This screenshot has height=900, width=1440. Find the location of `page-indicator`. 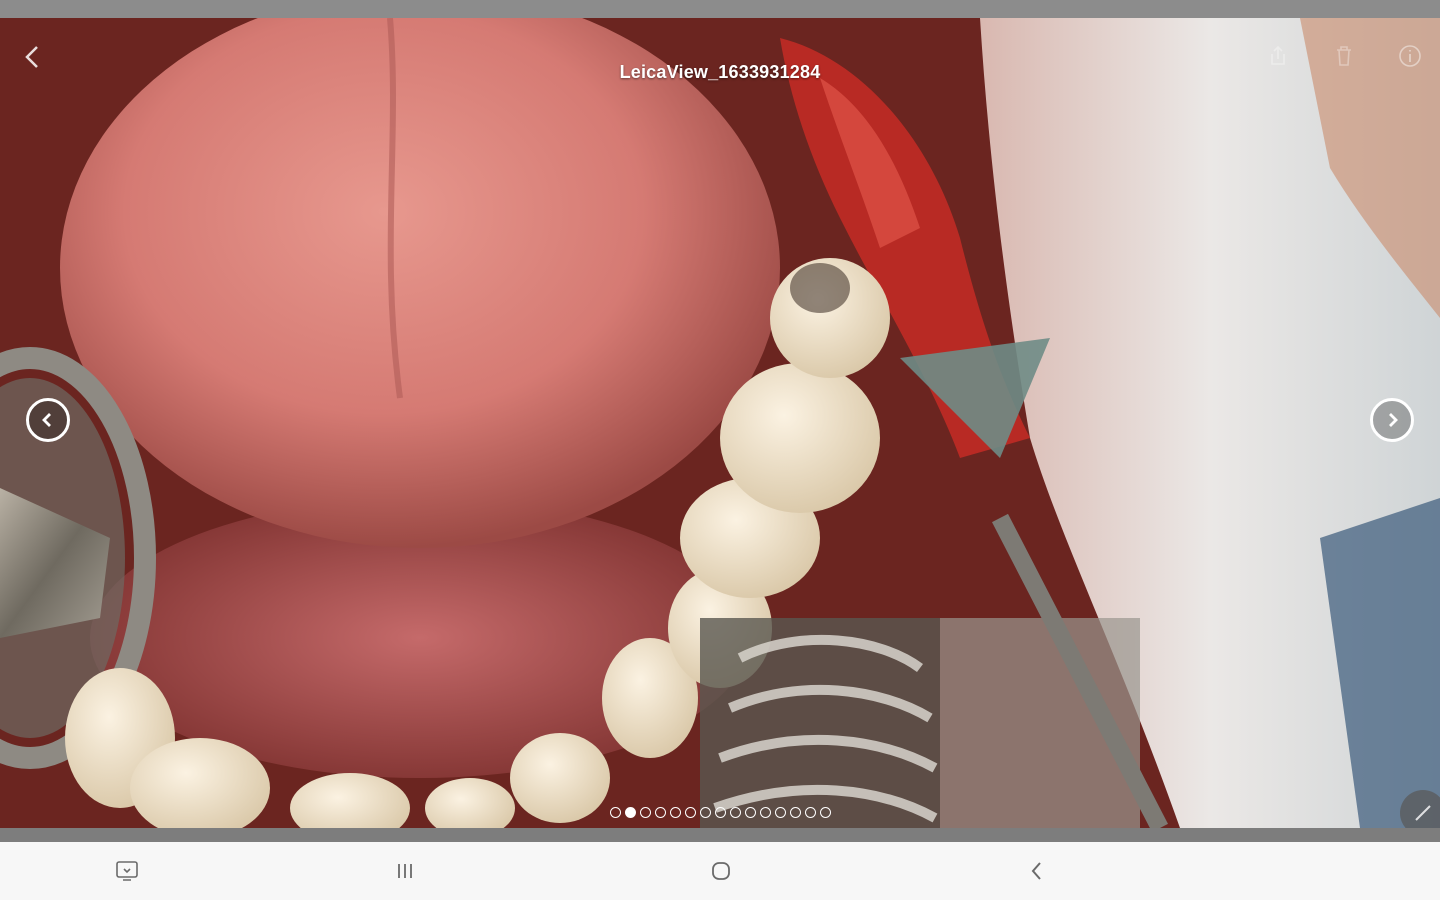

page-indicator is located at coordinates (720, 812).